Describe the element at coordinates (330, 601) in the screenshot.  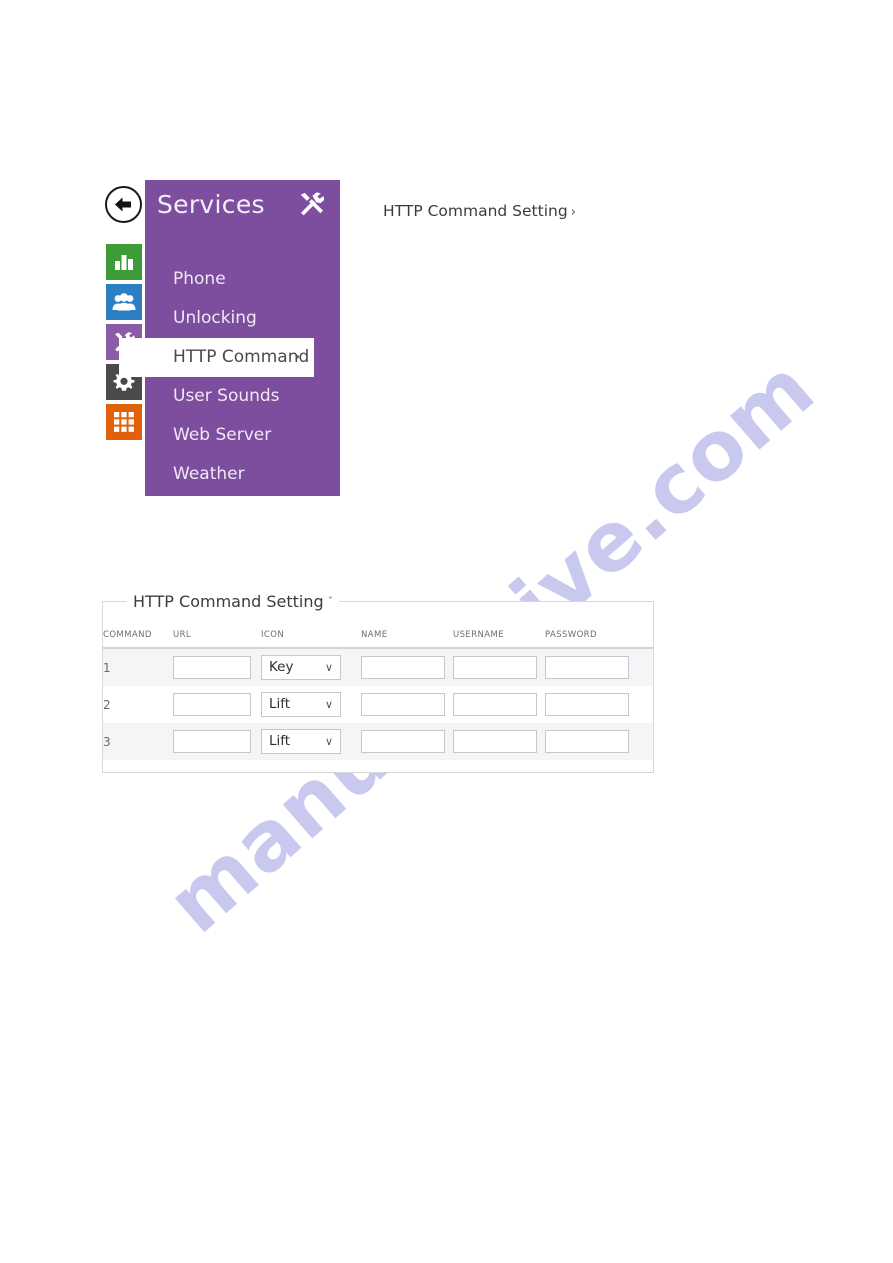
I see `chevron-down-icon: ˇ` at that location.